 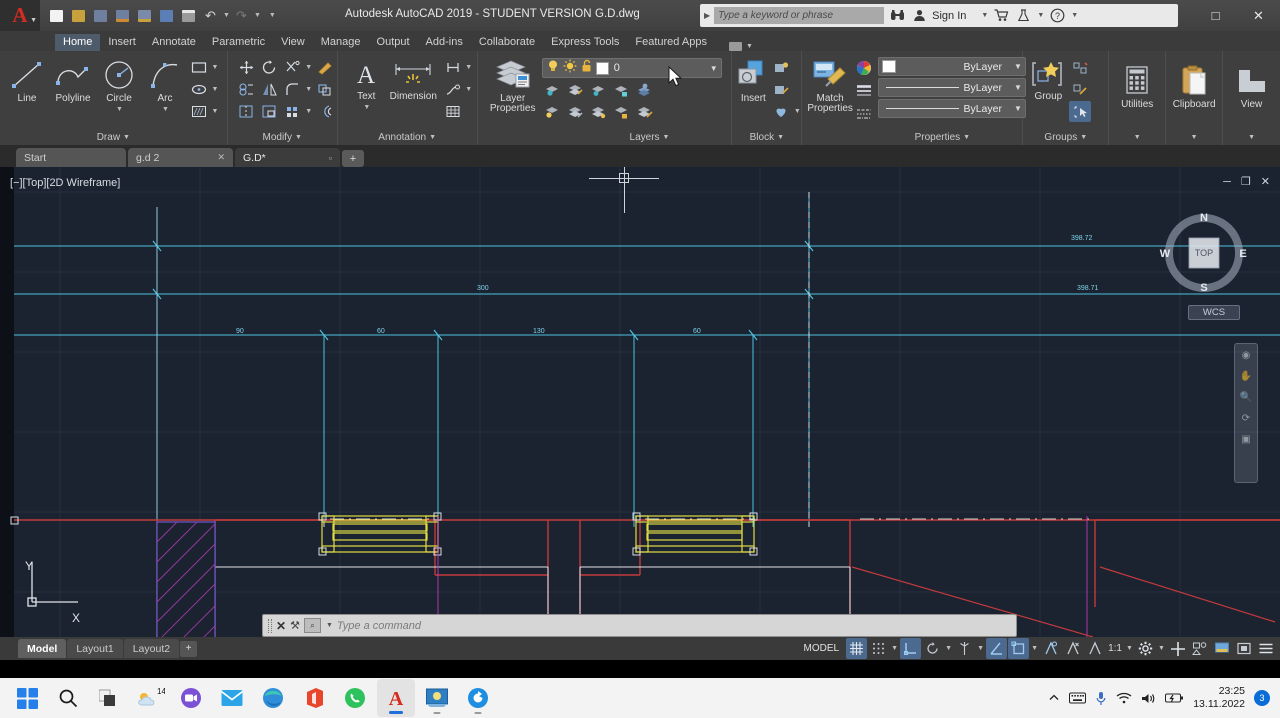 What do you see at coordinates (282, 137) in the screenshot?
I see `panel-modify-title: Modify ▼` at bounding box center [282, 137].